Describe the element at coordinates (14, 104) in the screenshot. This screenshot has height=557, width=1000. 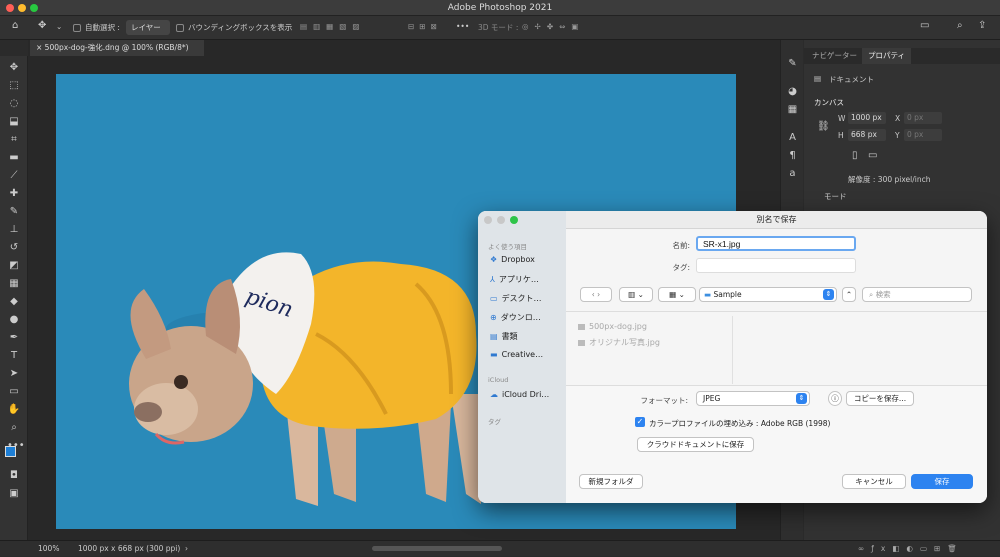
I see `lasso-tool-icon: ◌` at that location.